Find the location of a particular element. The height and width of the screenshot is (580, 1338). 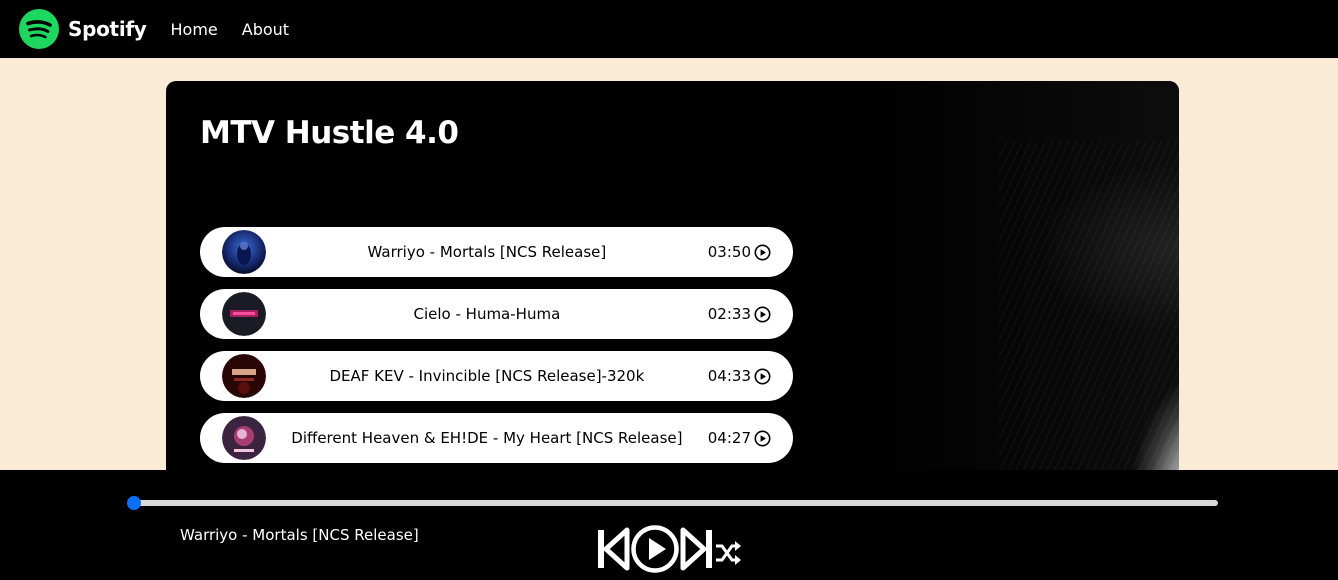

skip-forward-icon is located at coordinates (697, 549).